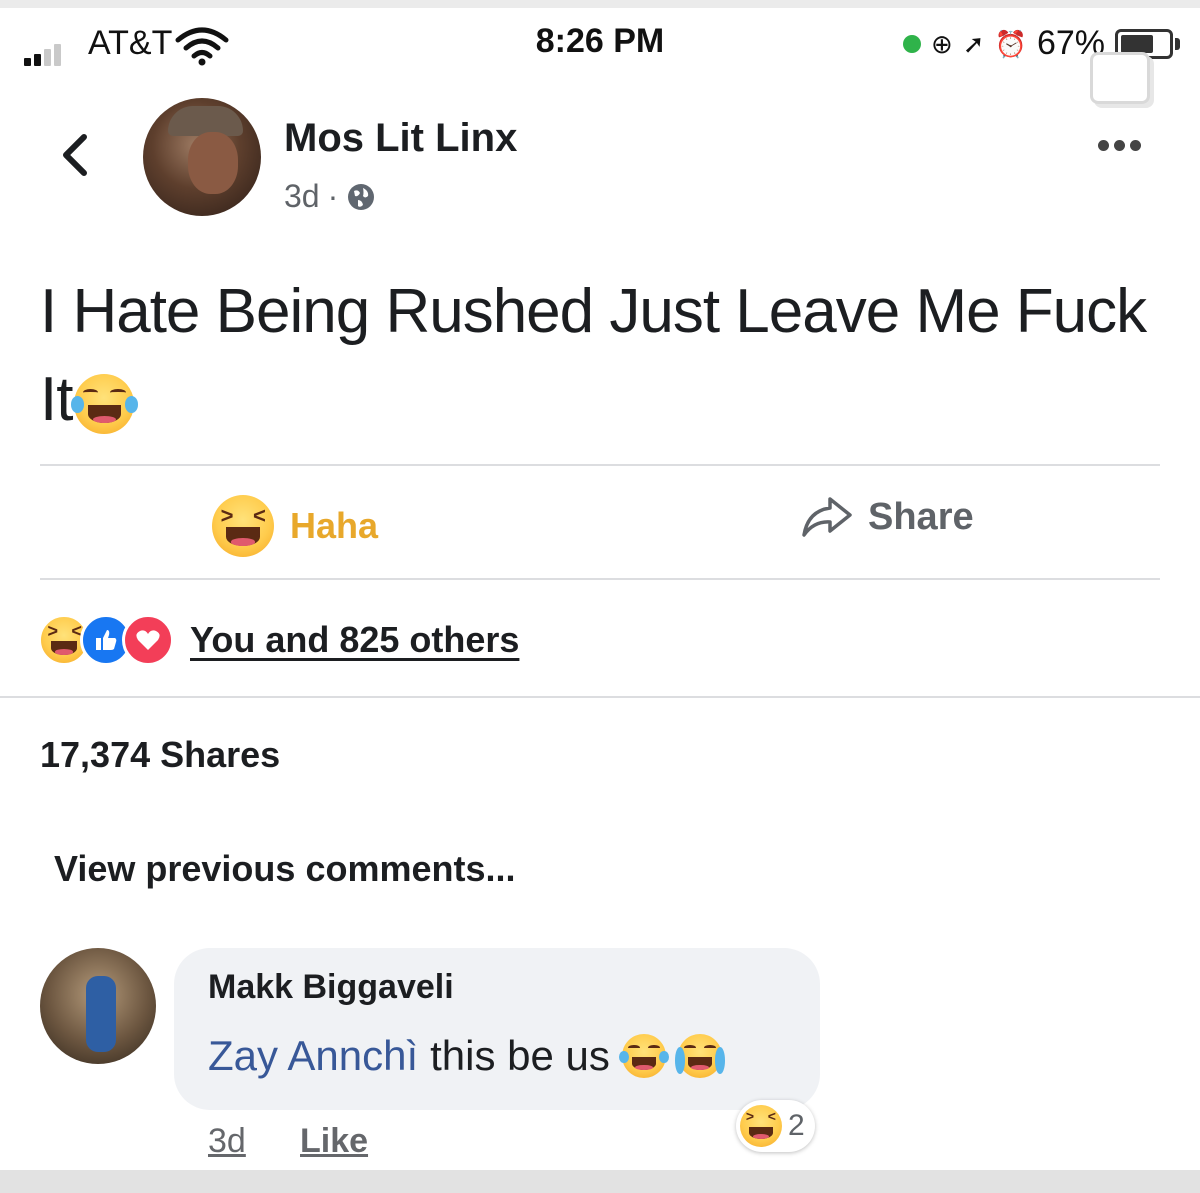 Image resolution: width=1200 pixels, height=1193 pixels. Describe the element at coordinates (361, 196) in the screenshot. I see `globe-icon` at that location.